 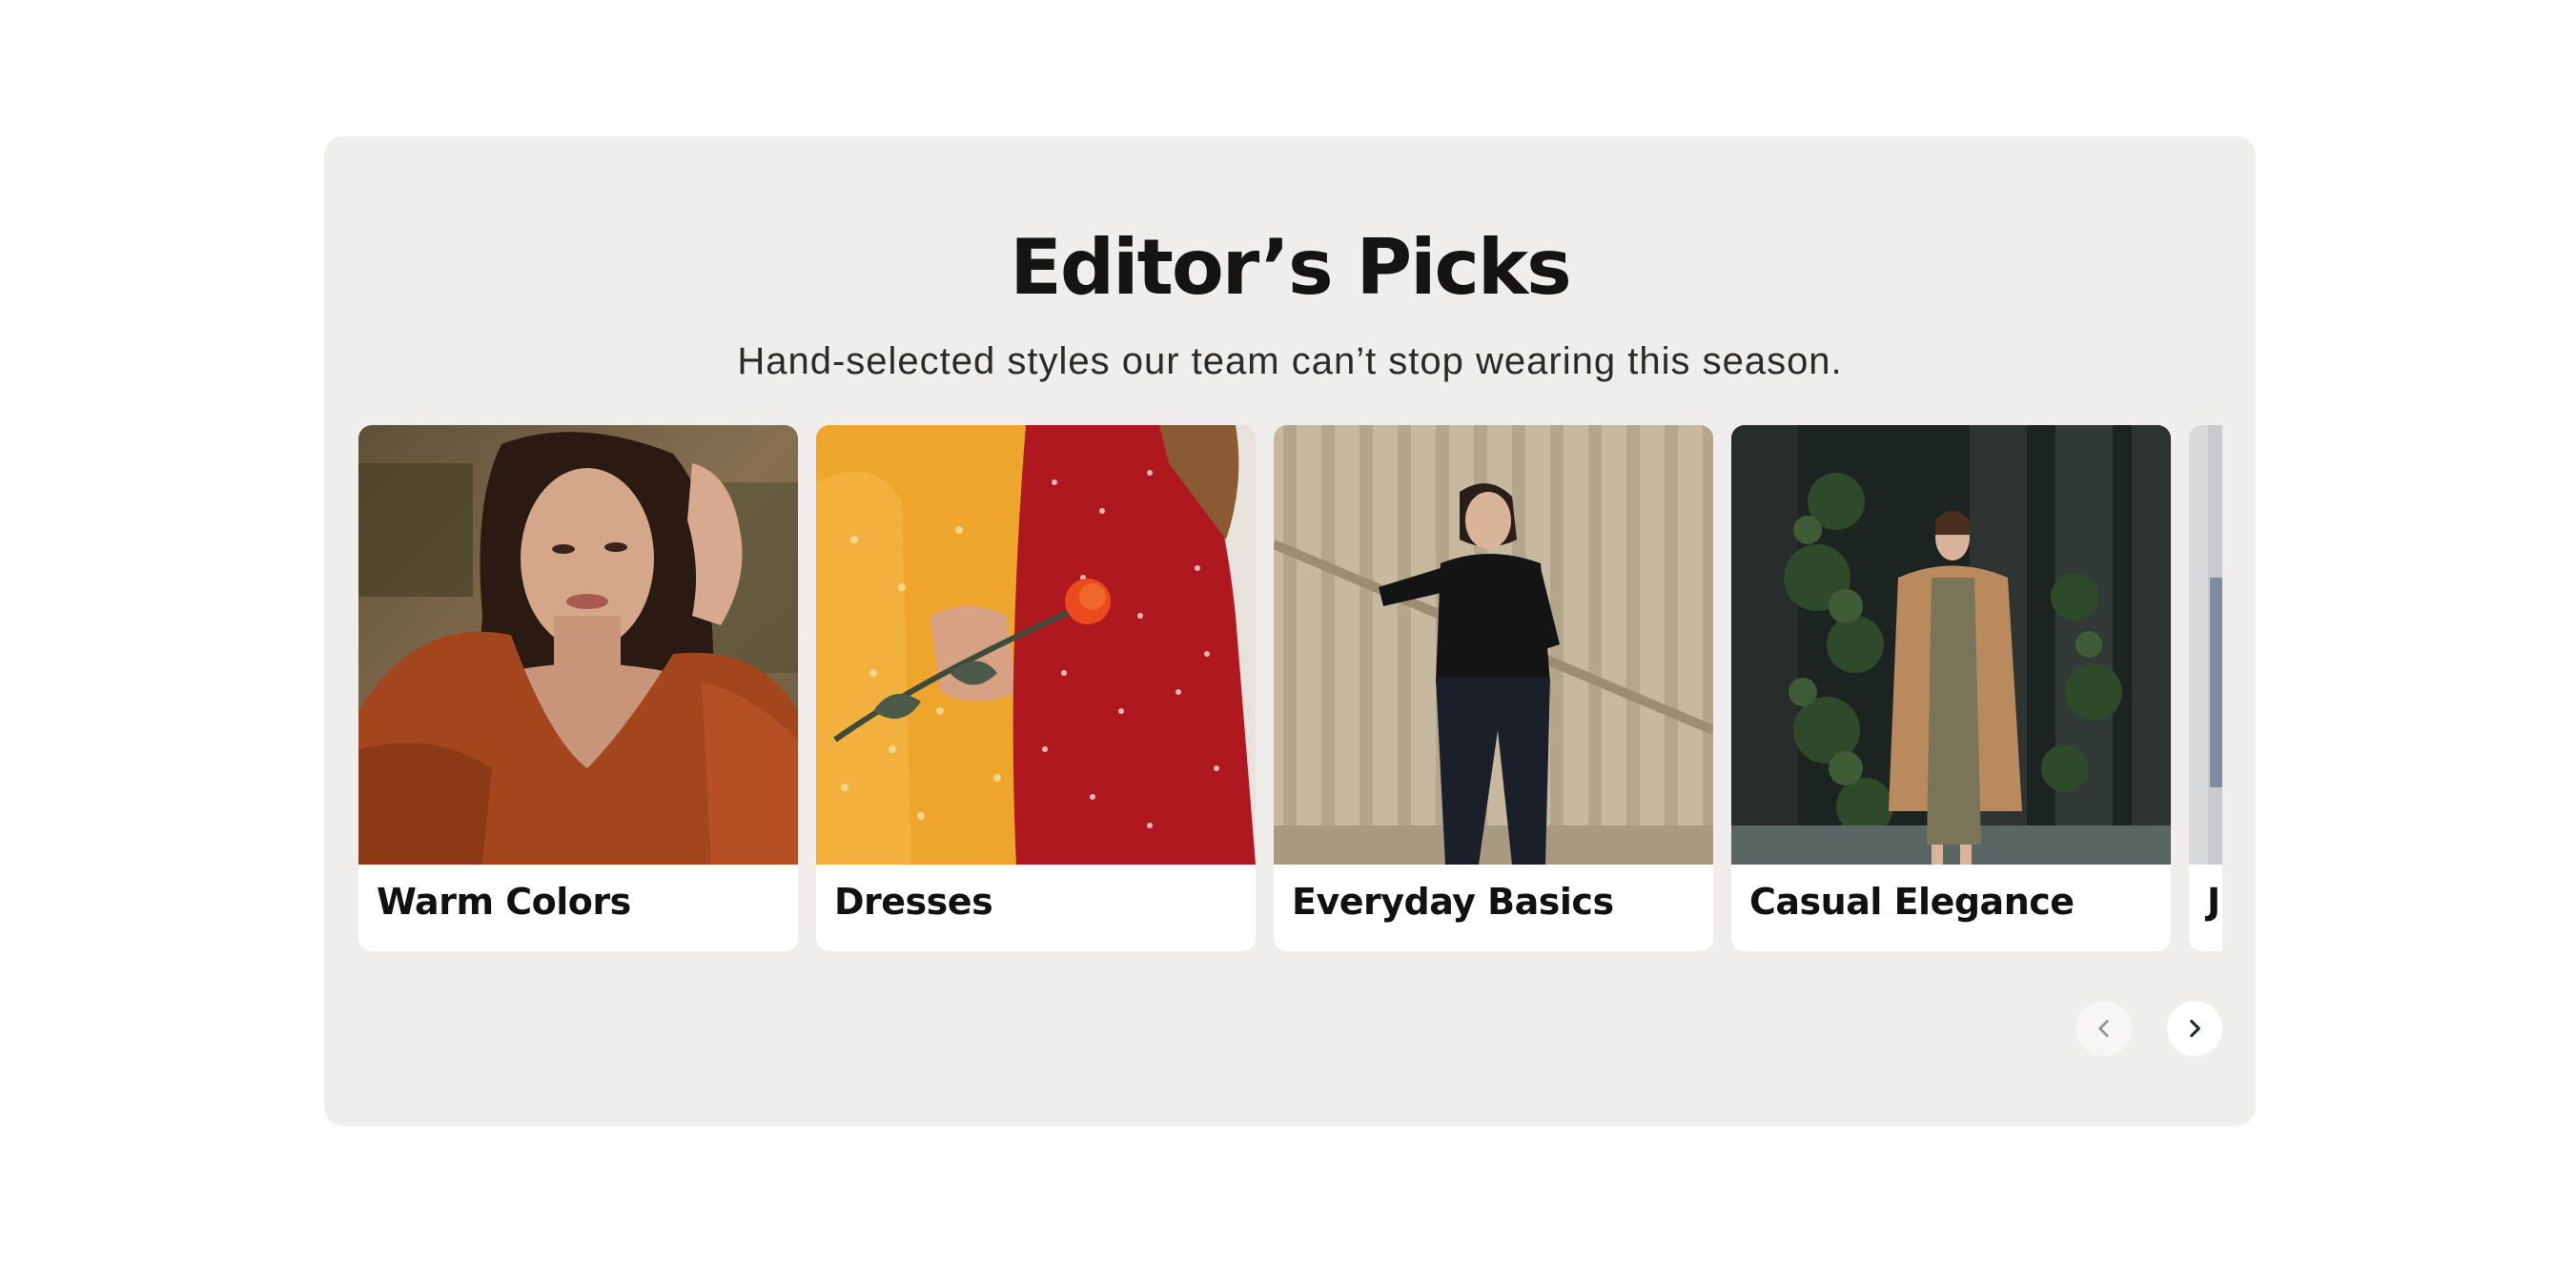 I want to click on card-image-warm-colors, so click(x=578, y=645).